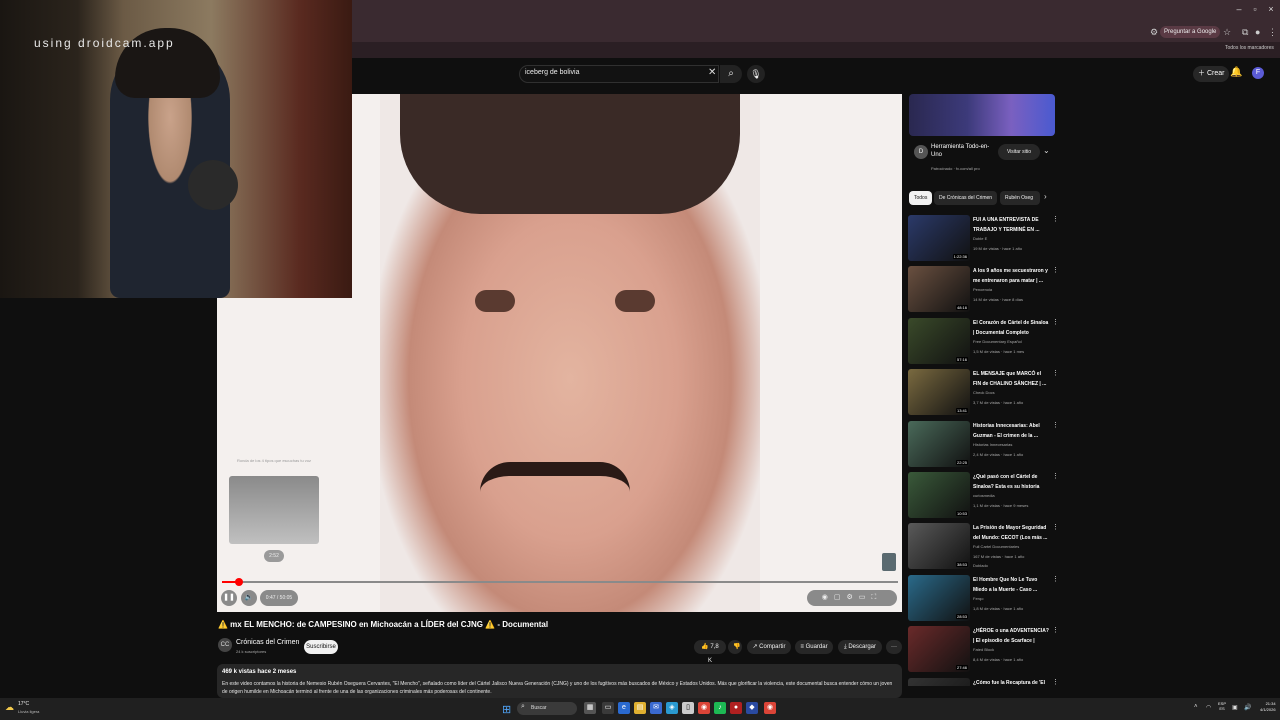 The width and height of the screenshot is (1280, 720). Describe the element at coordinates (1190, 32) in the screenshot. I see `ask-google-button: Preguntar a Google` at that location.